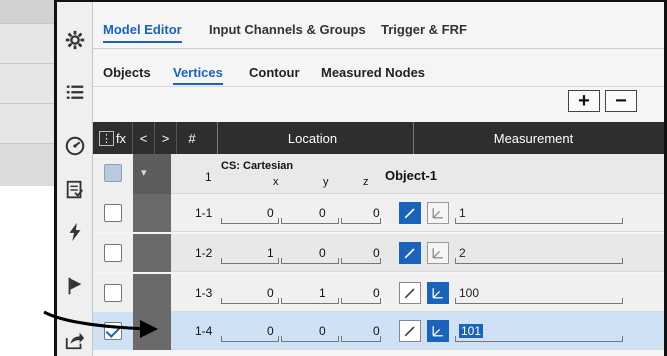  I want to click on group-row: ▾ 1 CS: Cartesian x y z Object-1, so click(378, 174).